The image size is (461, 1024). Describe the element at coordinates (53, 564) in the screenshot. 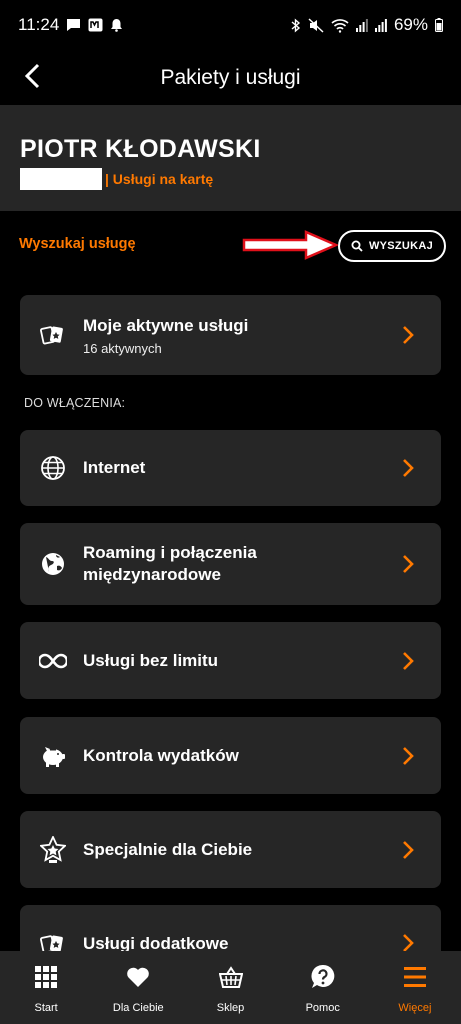

I see `earth-icon` at that location.